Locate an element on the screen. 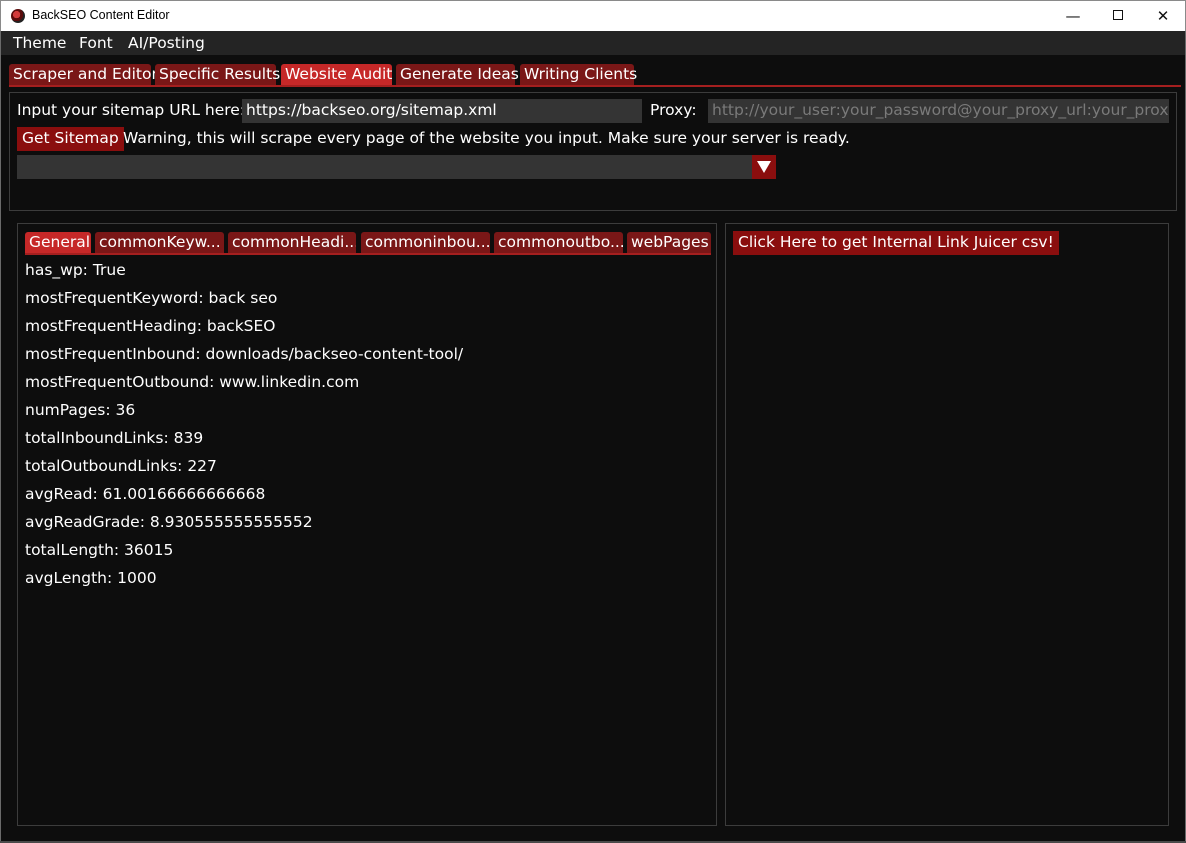 The width and height of the screenshot is (1186, 843). stat-avg-length: avgLength: 1000 is located at coordinates (91, 578).